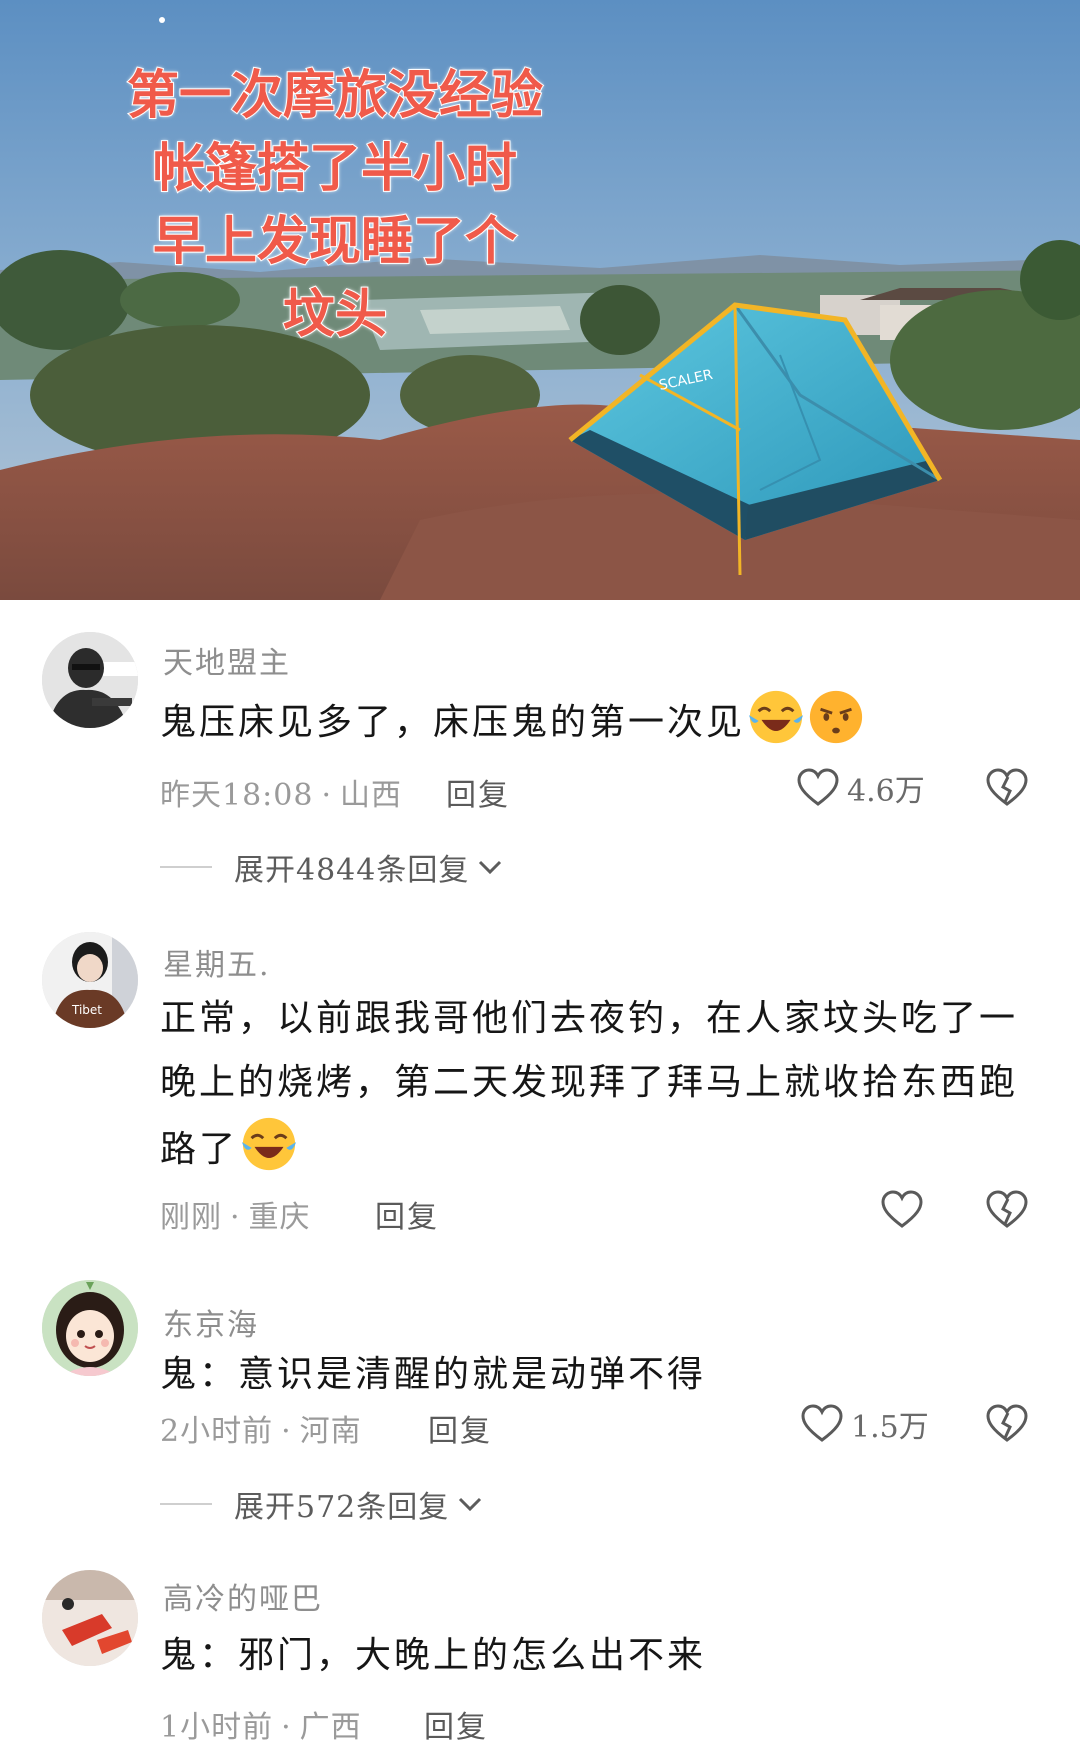 The width and height of the screenshot is (1080, 1742). Describe the element at coordinates (243, 1596) in the screenshot. I see `username: 高冷的哑巴` at that location.